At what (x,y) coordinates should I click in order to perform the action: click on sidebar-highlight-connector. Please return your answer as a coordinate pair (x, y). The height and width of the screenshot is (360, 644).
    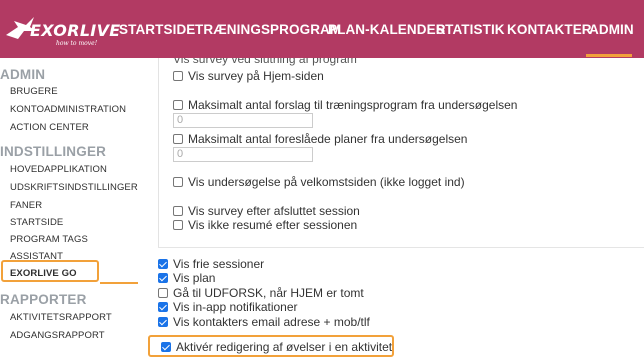
    Looking at the image, I should click on (119, 283).